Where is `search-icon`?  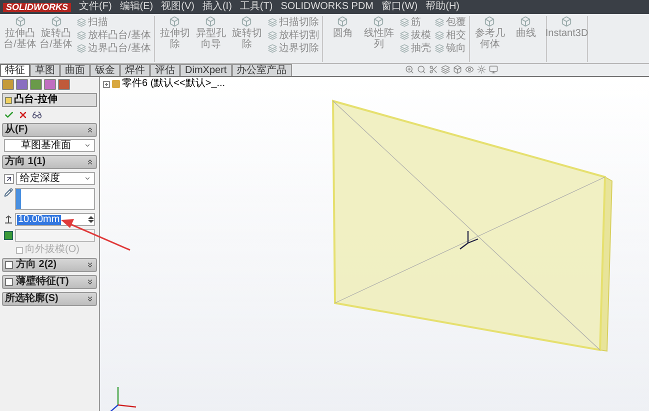
search-icon is located at coordinates (421, 69).